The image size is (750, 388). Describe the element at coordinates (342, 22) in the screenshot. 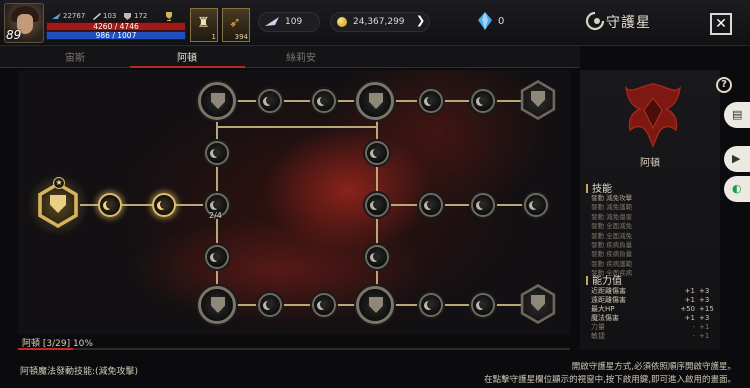

I see `gold-coin-icon` at that location.